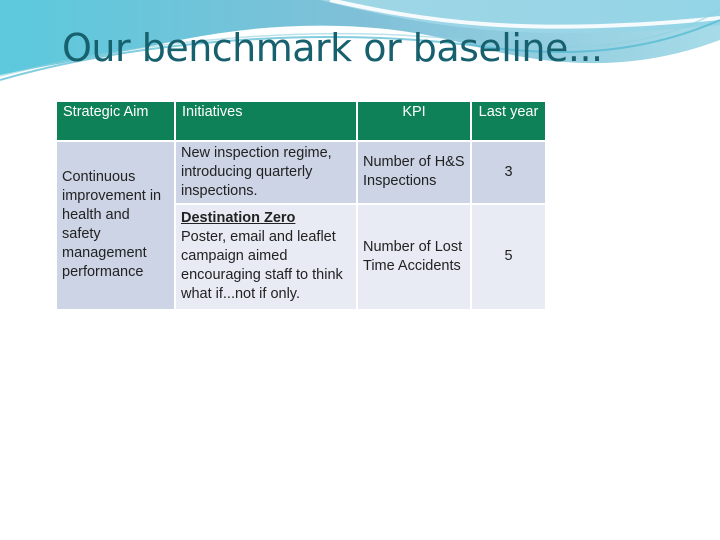 The height and width of the screenshot is (540, 720). What do you see at coordinates (414, 172) in the screenshot?
I see `kpi-cell: Number of H&S Inspections` at bounding box center [414, 172].